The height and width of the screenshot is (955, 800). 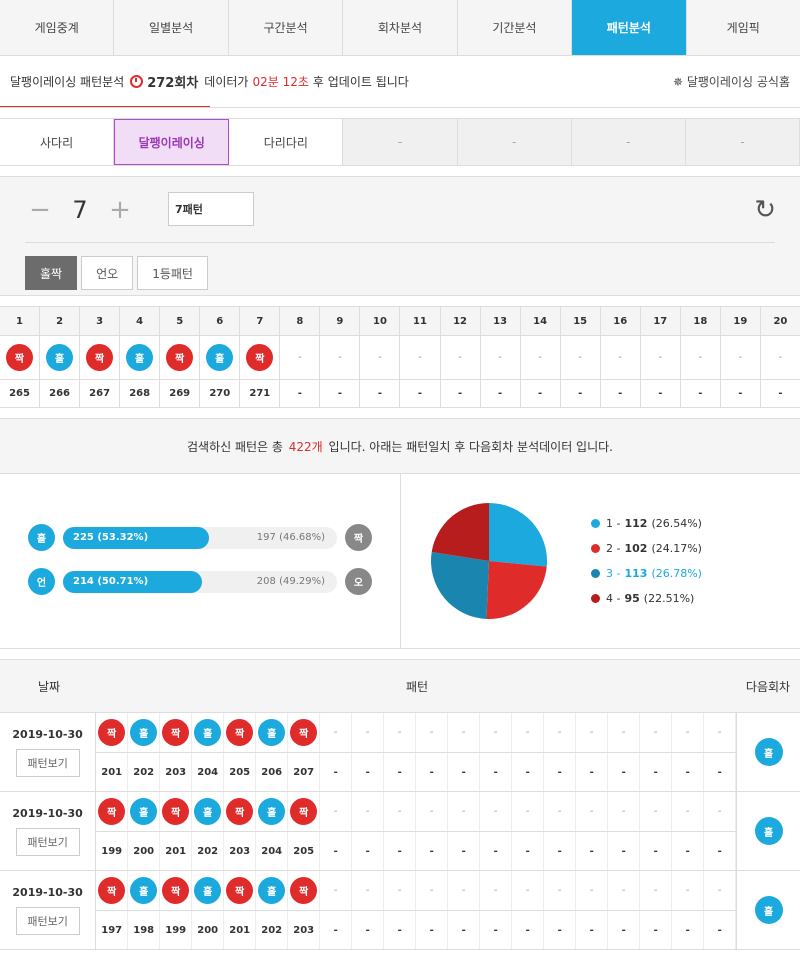 What do you see at coordinates (743, 27) in the screenshot?
I see `top-tab-7: 게임픽` at bounding box center [743, 27].